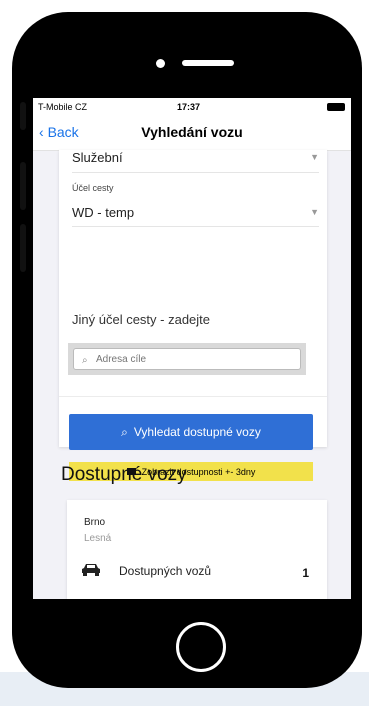 The image size is (369, 706). I want to click on volume-up-button, so click(23, 186).